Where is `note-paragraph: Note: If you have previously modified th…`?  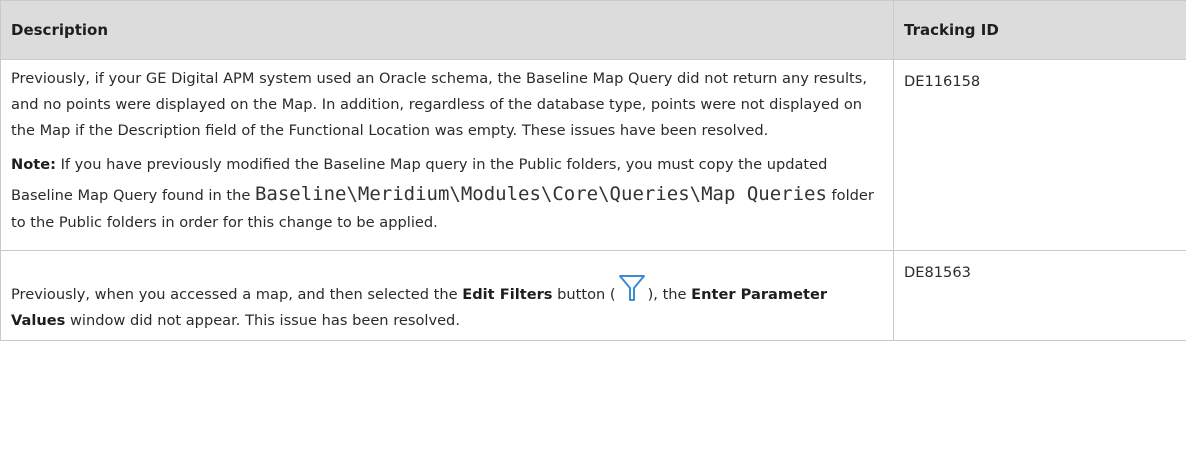 note-paragraph: Note: If you have previously modified th… is located at coordinates (447, 194).